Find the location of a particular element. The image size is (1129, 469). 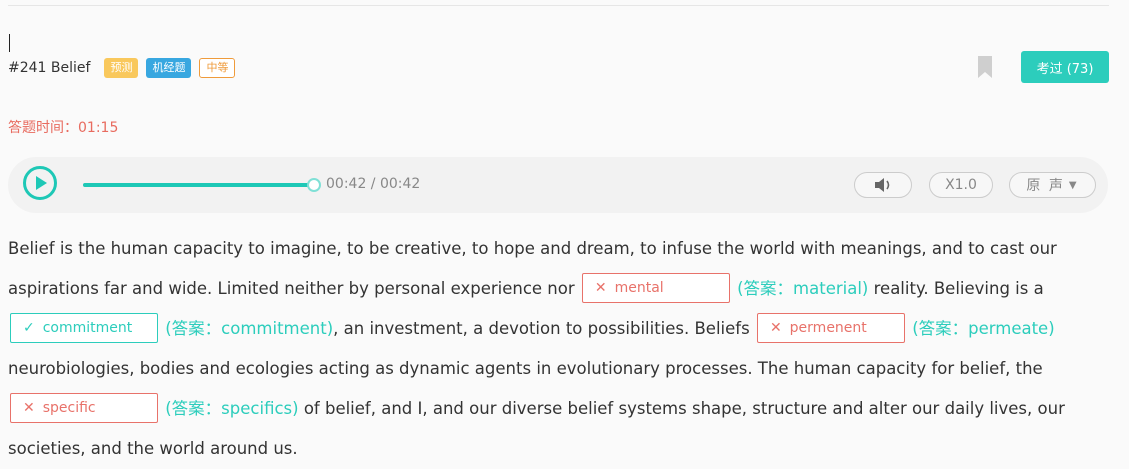

correct-answer-3: (答案：permeate) is located at coordinates (983, 328).